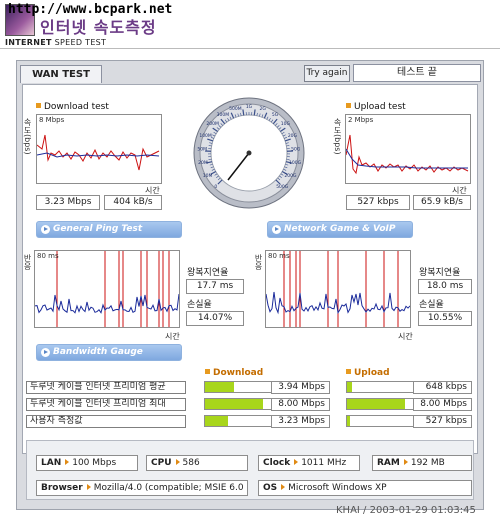 This screenshot has height=522, width=500. I want to click on footer-timestamp: KHAI / 2003-01-29 01:03:45, so click(406, 510).